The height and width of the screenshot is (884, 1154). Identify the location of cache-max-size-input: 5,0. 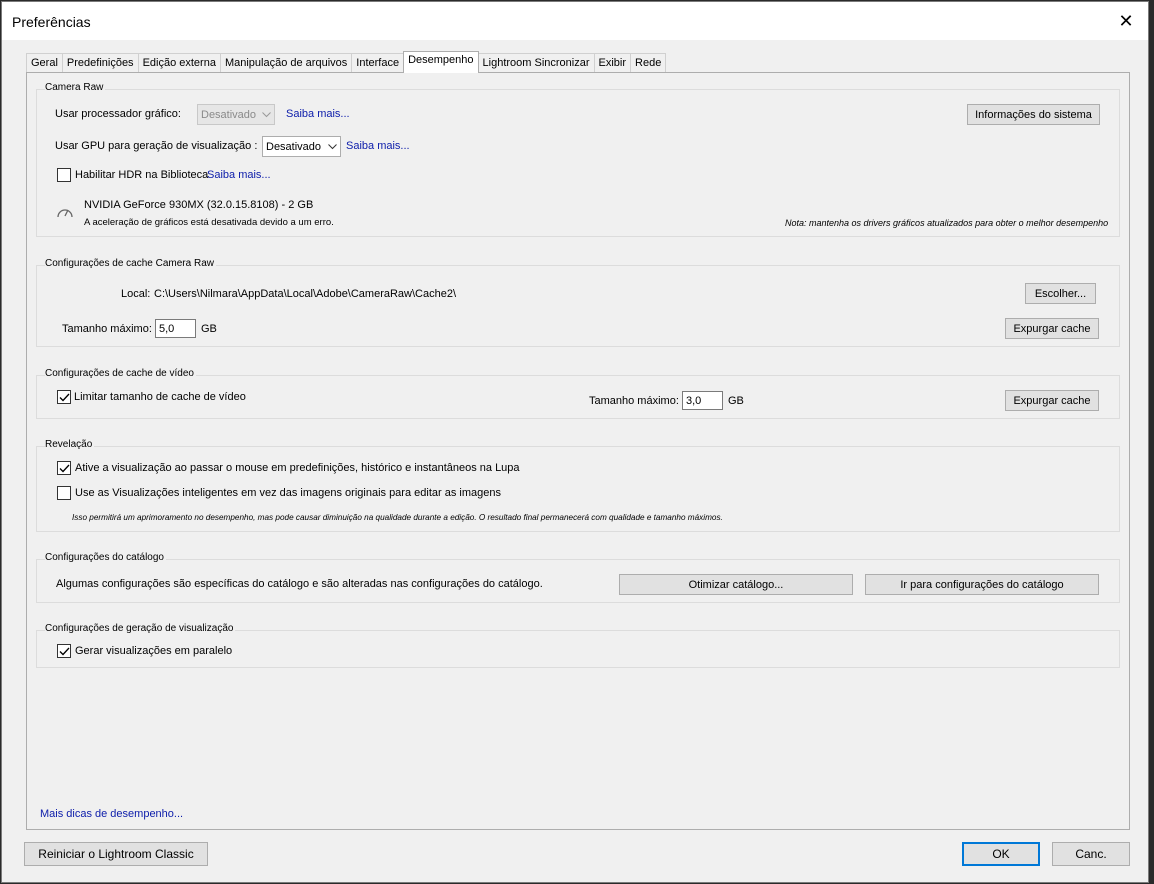
(175, 328).